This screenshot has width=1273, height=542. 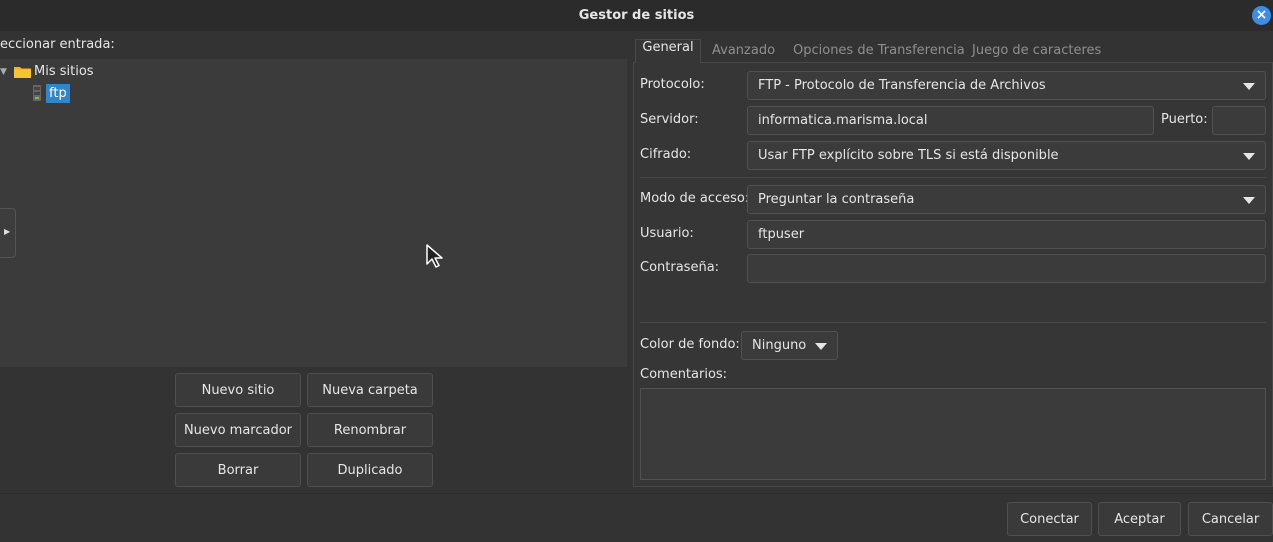 I want to click on expand-arrow-icon: ▼, so click(x=3, y=72).